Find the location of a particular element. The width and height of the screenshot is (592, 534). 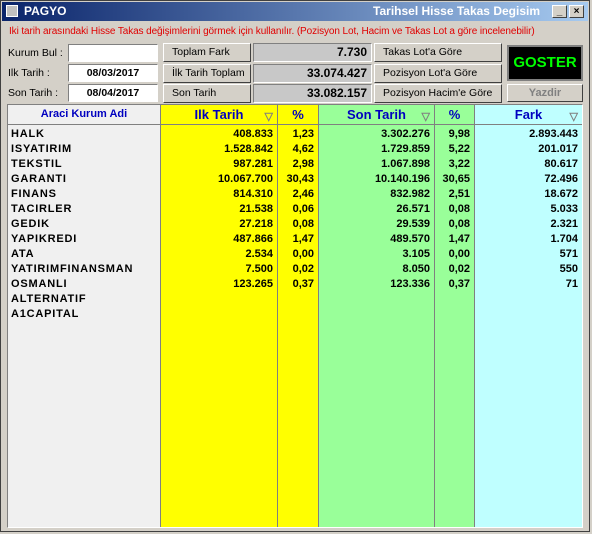

table-cell-son-pct: 2,51 is located at coordinates (454, 194).